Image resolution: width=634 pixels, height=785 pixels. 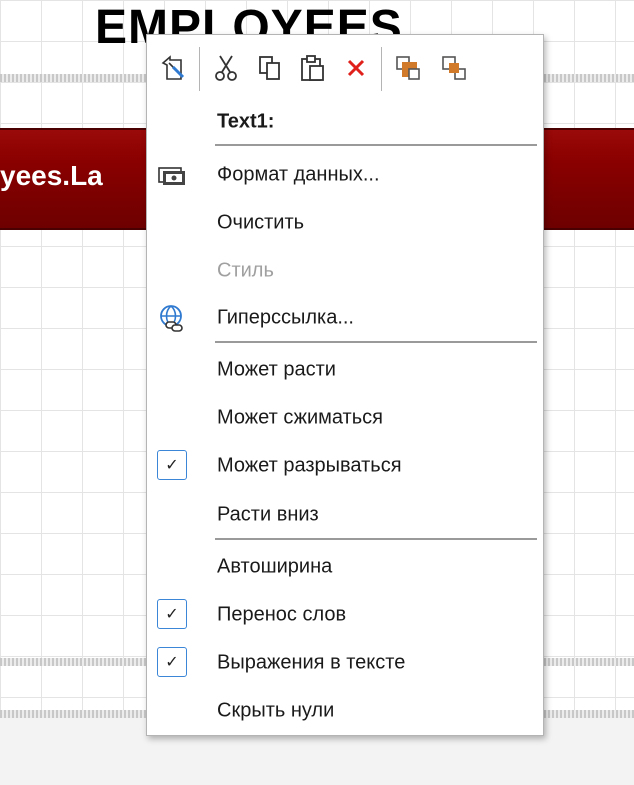 What do you see at coordinates (171, 318) in the screenshot?
I see `hyperlink-icon` at bounding box center [171, 318].